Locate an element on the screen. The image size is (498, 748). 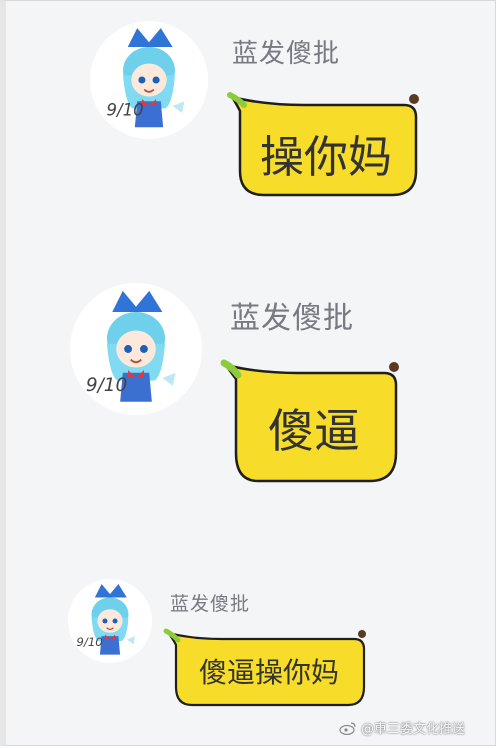
watermark: @車三委文化推送 is located at coordinates (402, 727).